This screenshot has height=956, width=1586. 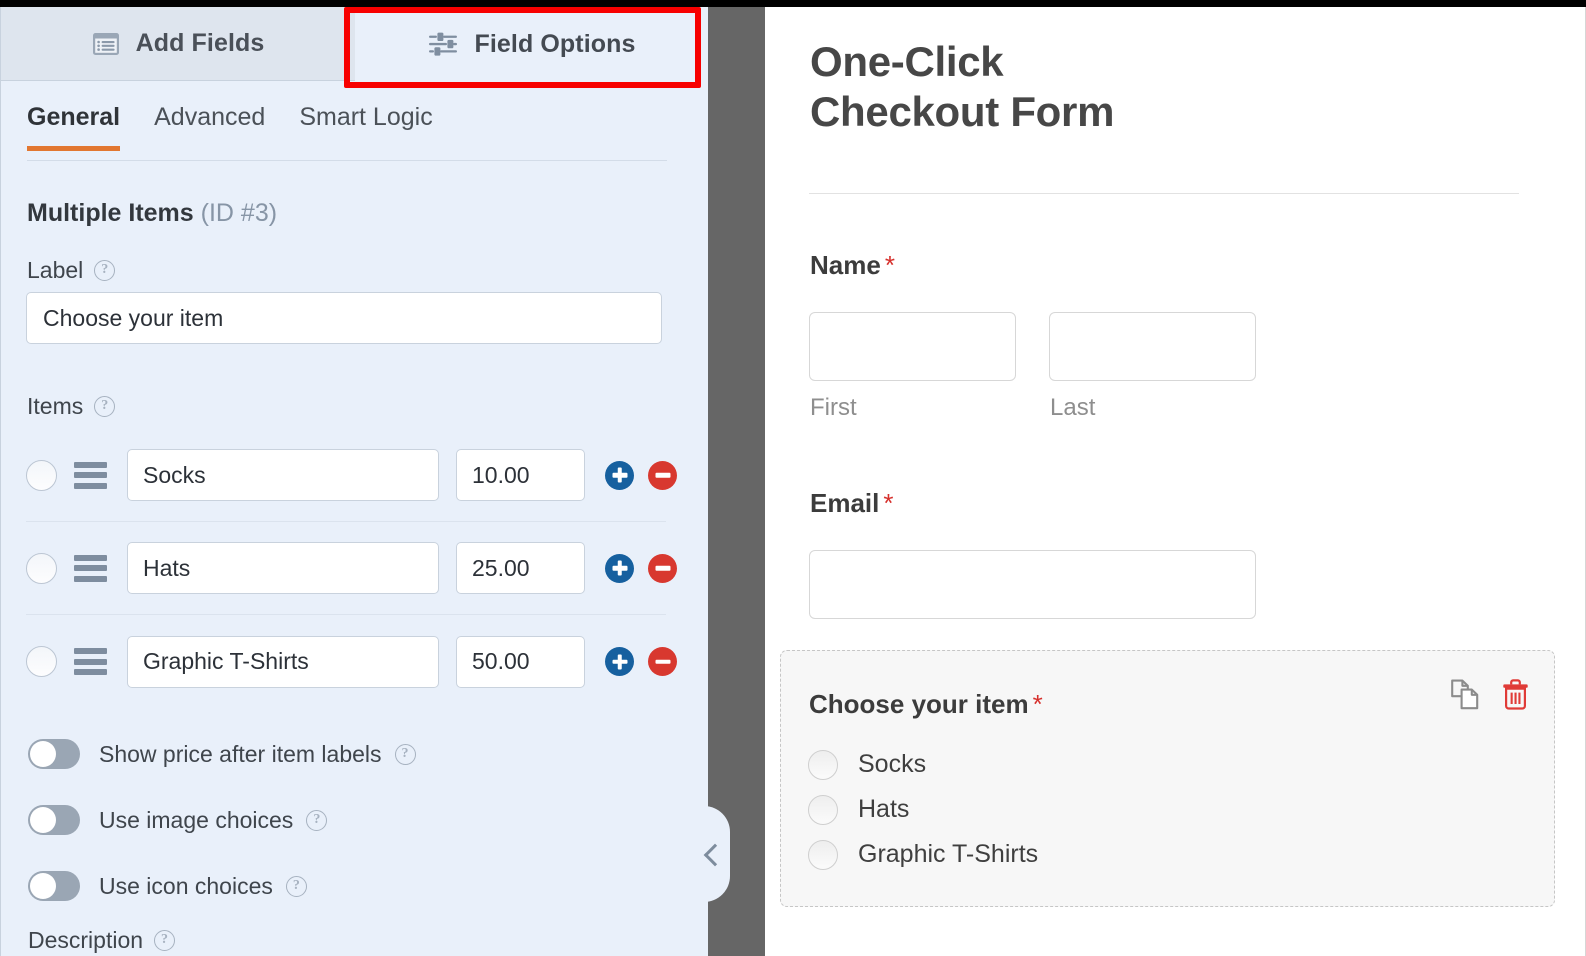 What do you see at coordinates (54, 820) in the screenshot?
I see `toggle-image-choices` at bounding box center [54, 820].